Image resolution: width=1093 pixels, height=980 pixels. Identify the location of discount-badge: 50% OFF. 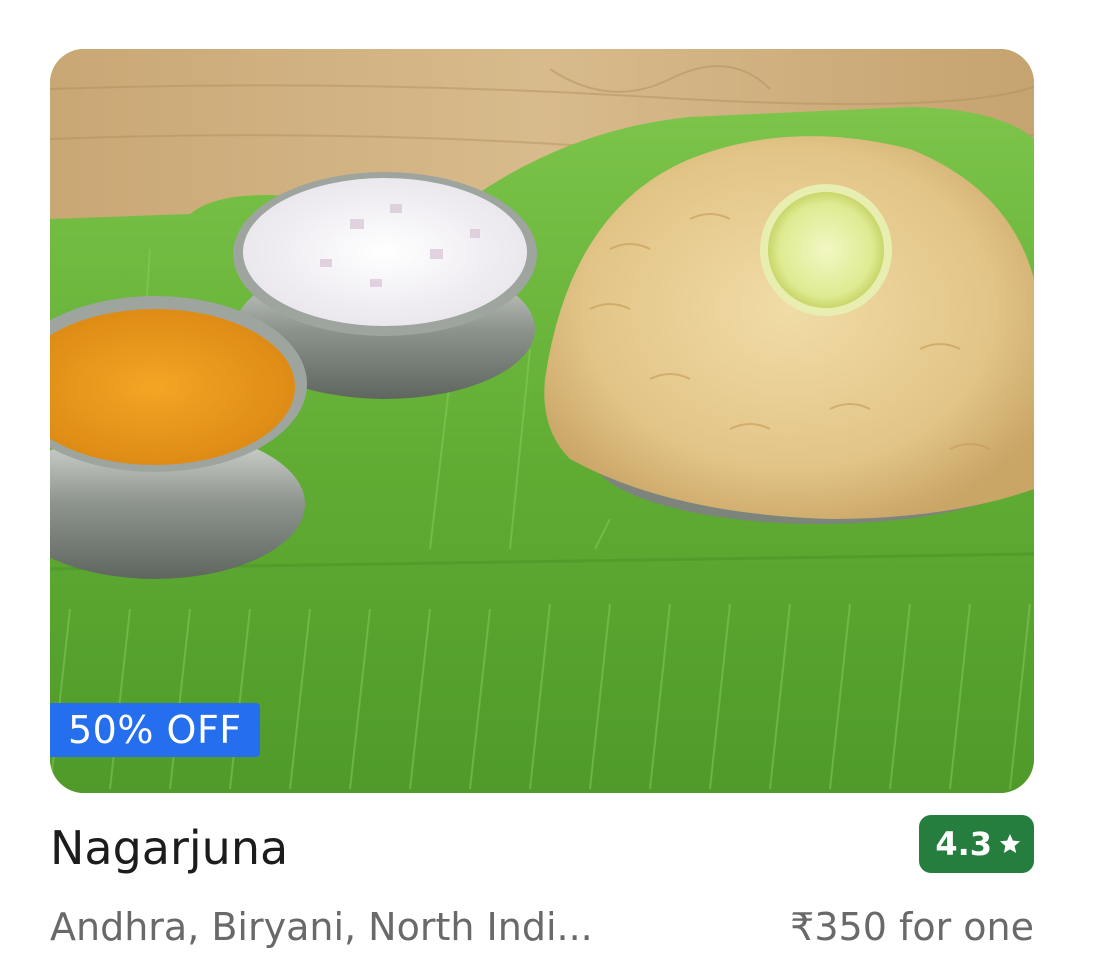
(155, 730).